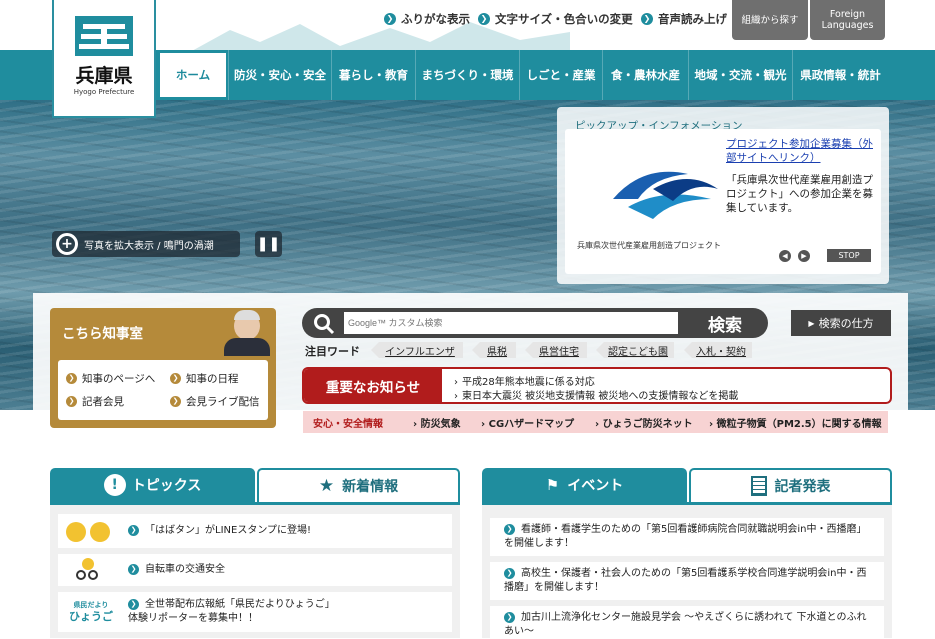 Image resolution: width=935 pixels, height=639 pixels. I want to click on tab-topics: ! トピックス, so click(152, 485).